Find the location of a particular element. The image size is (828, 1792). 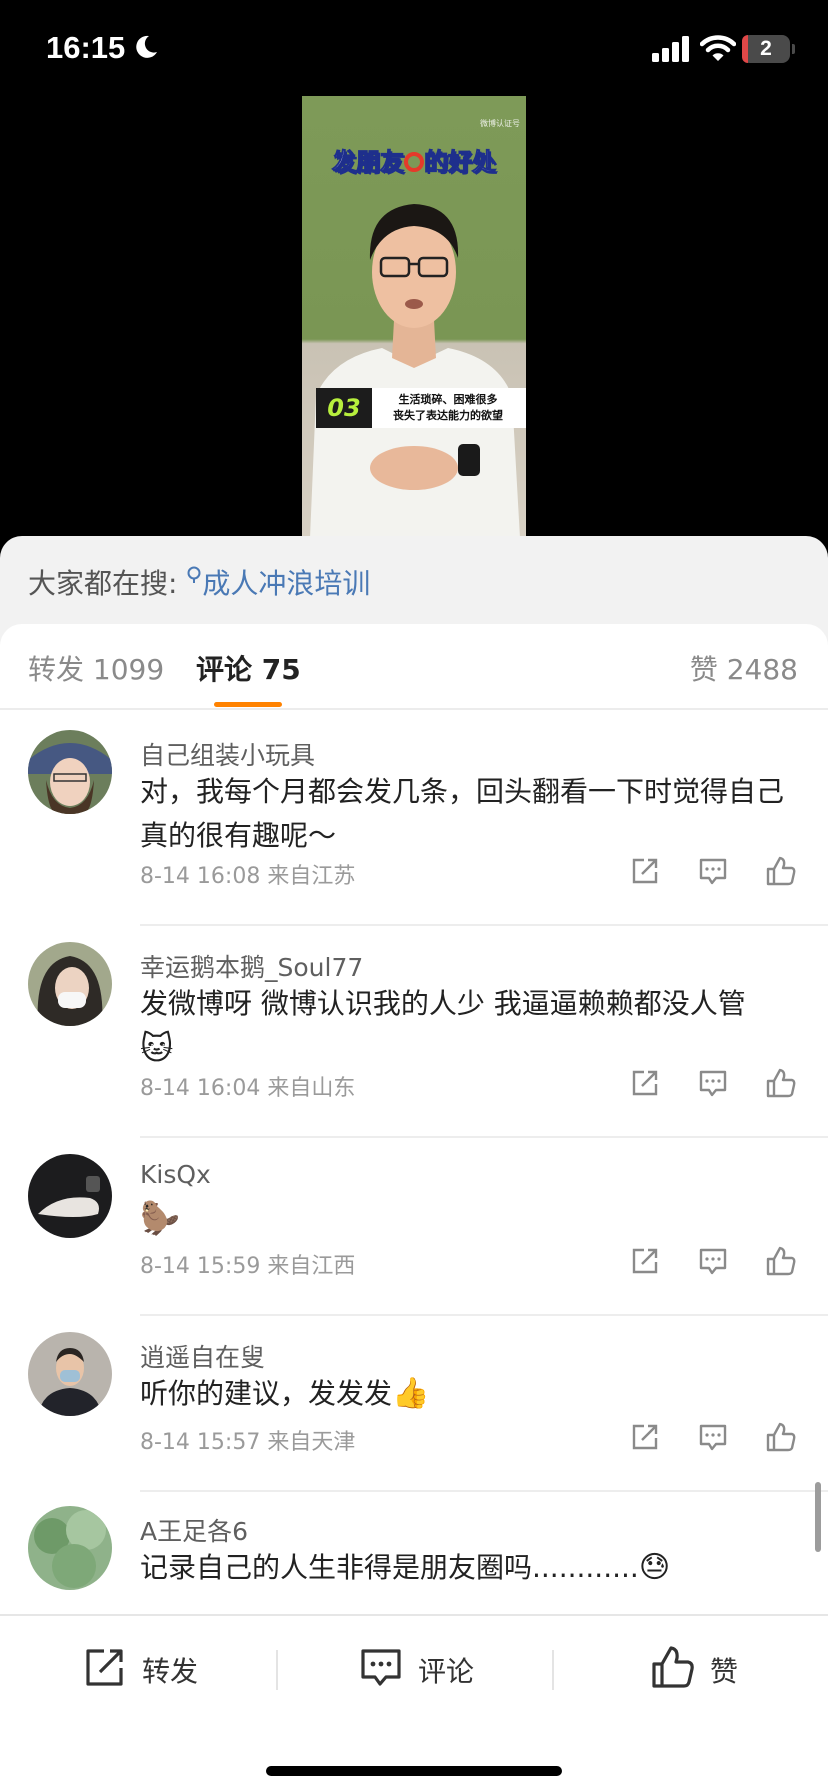

video-player: 微博认证号 发朋友 的好处 03 生活琐碎、困难很多 丧失了表达能力的欲望 is located at coordinates (414, 317).